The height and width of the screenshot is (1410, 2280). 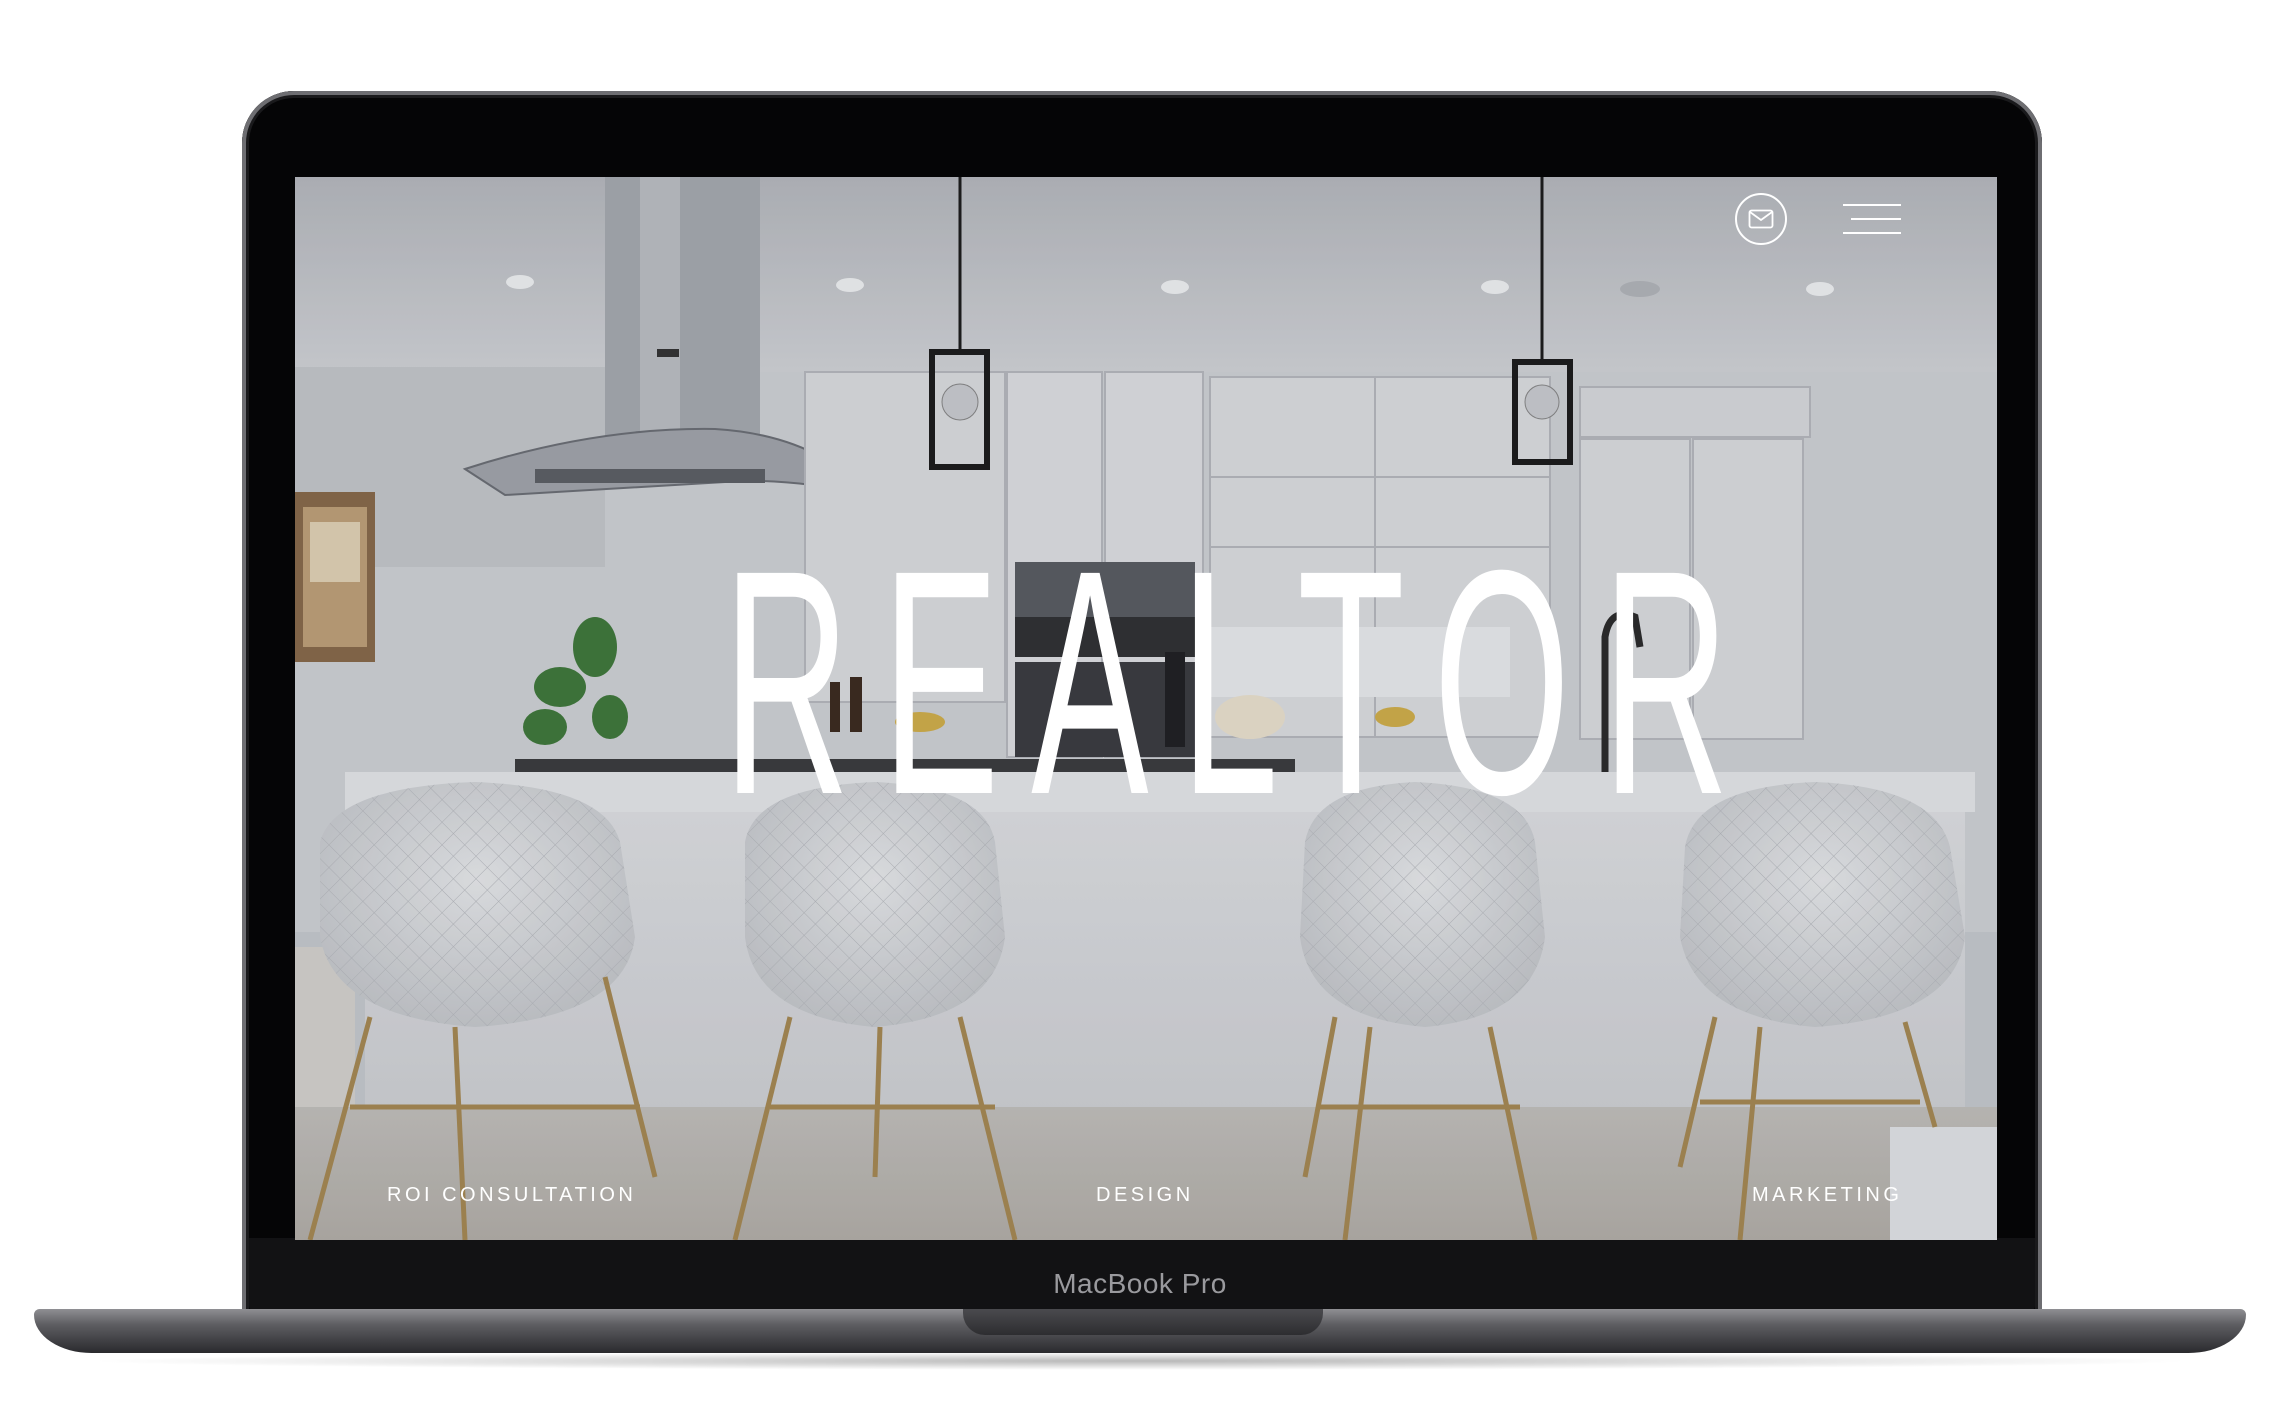 What do you see at coordinates (511, 1195) in the screenshot?
I see `nav-roi-consultation: ROI CONSULTATION` at bounding box center [511, 1195].